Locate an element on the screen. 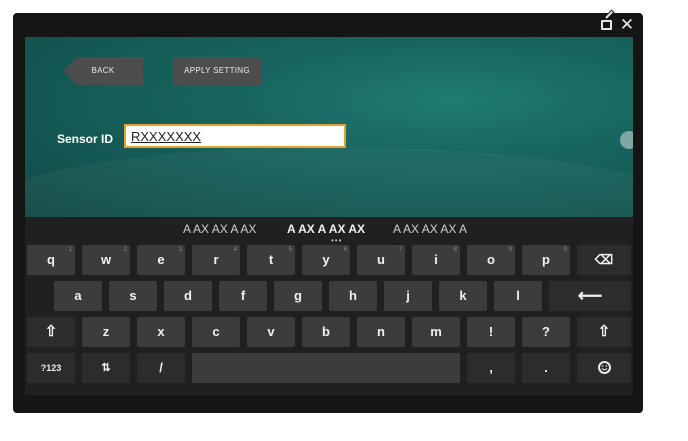 This screenshot has height=441, width=688. key-g: g is located at coordinates (298, 296).